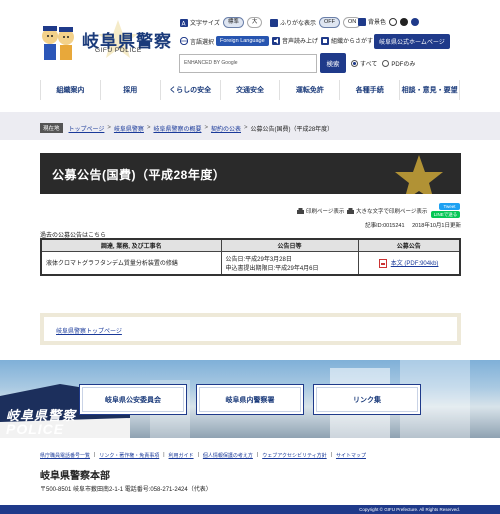  I want to click on nav-item-organization: 組織案内, so click(71, 90).